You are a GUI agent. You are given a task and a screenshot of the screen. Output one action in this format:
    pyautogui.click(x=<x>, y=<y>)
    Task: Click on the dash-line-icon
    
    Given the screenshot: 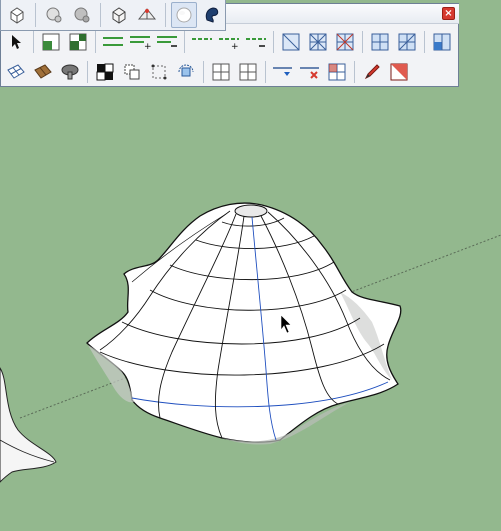 What is the action you would take?
    pyautogui.click(x=202, y=42)
    